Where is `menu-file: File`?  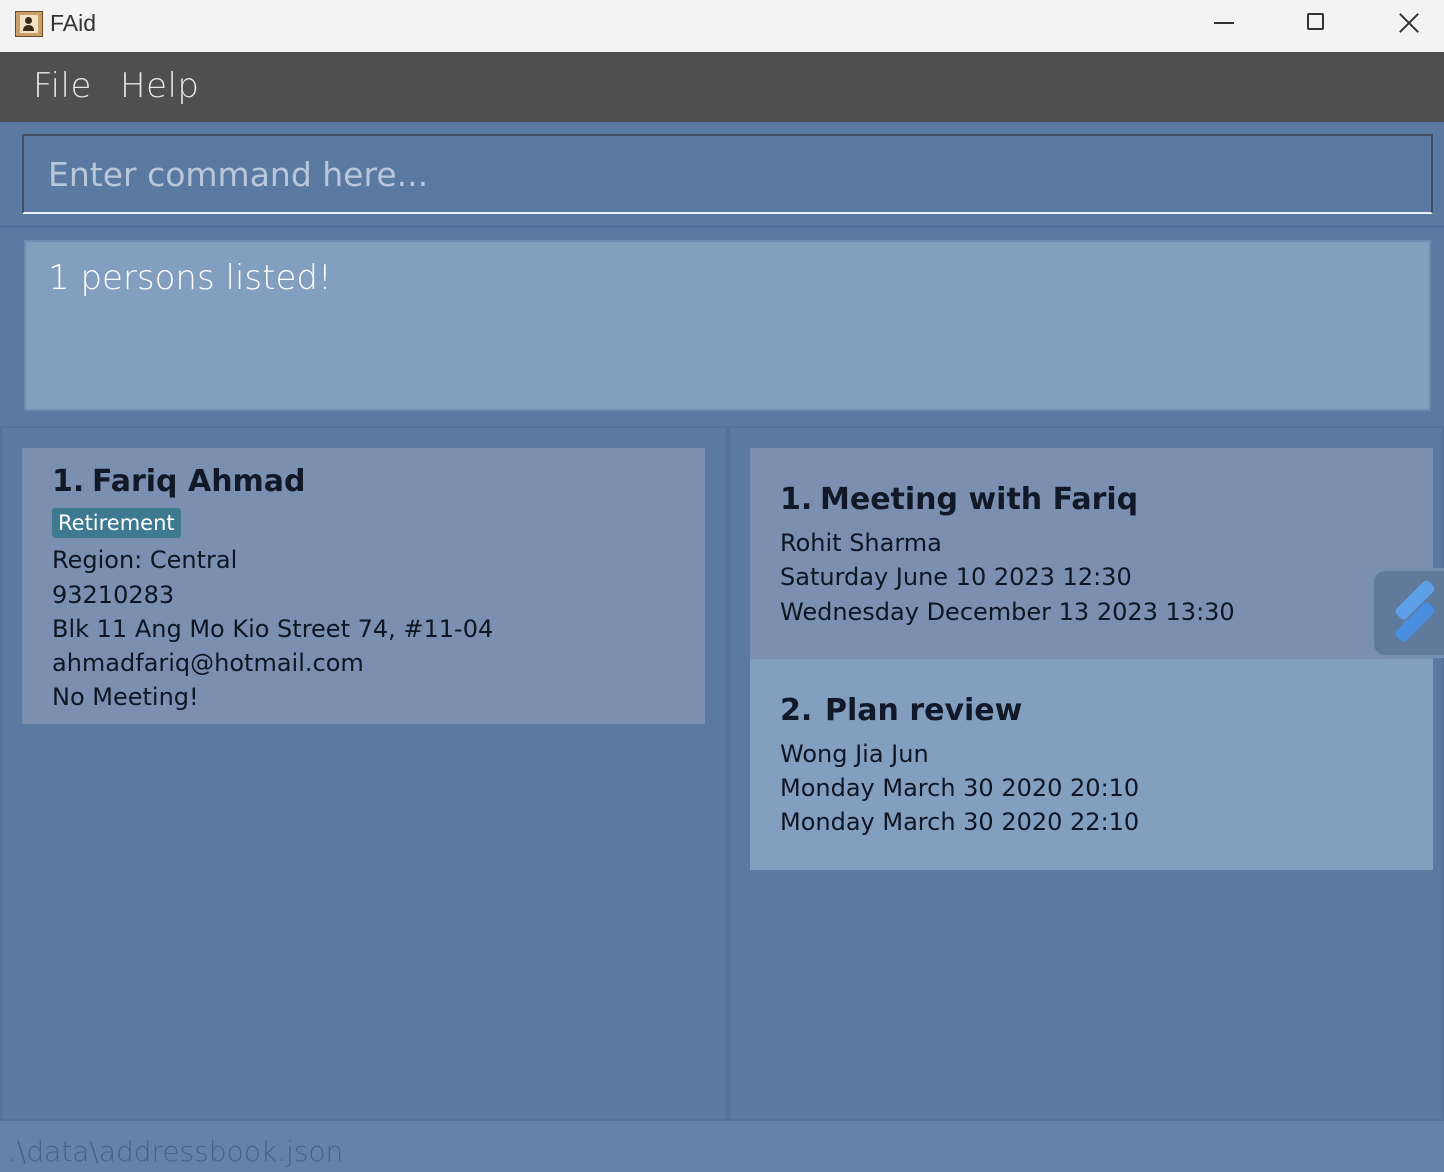 menu-file: File is located at coordinates (62, 86).